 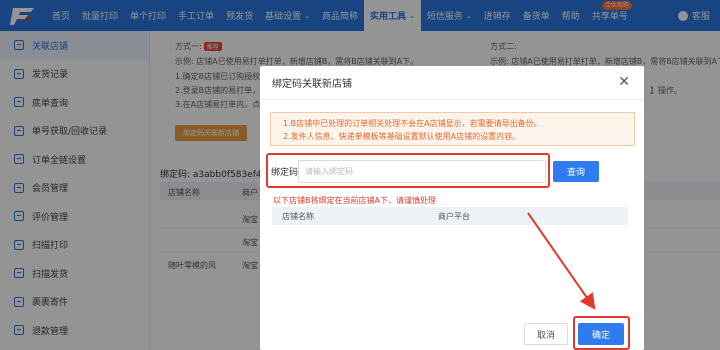 What do you see at coordinates (354, 200) in the screenshot?
I see `warning-text: 以下店铺B将绑定在当前店铺A下，请谨慎处理` at bounding box center [354, 200].